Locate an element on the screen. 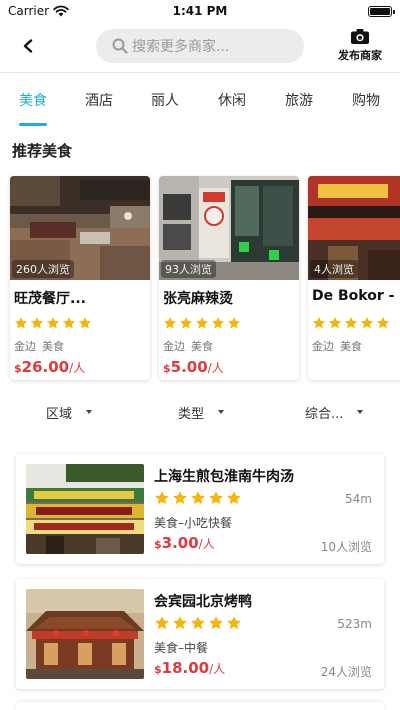 The width and height of the screenshot is (400, 710). publish-merchant-button: 发布商家 is located at coordinates (360, 45).